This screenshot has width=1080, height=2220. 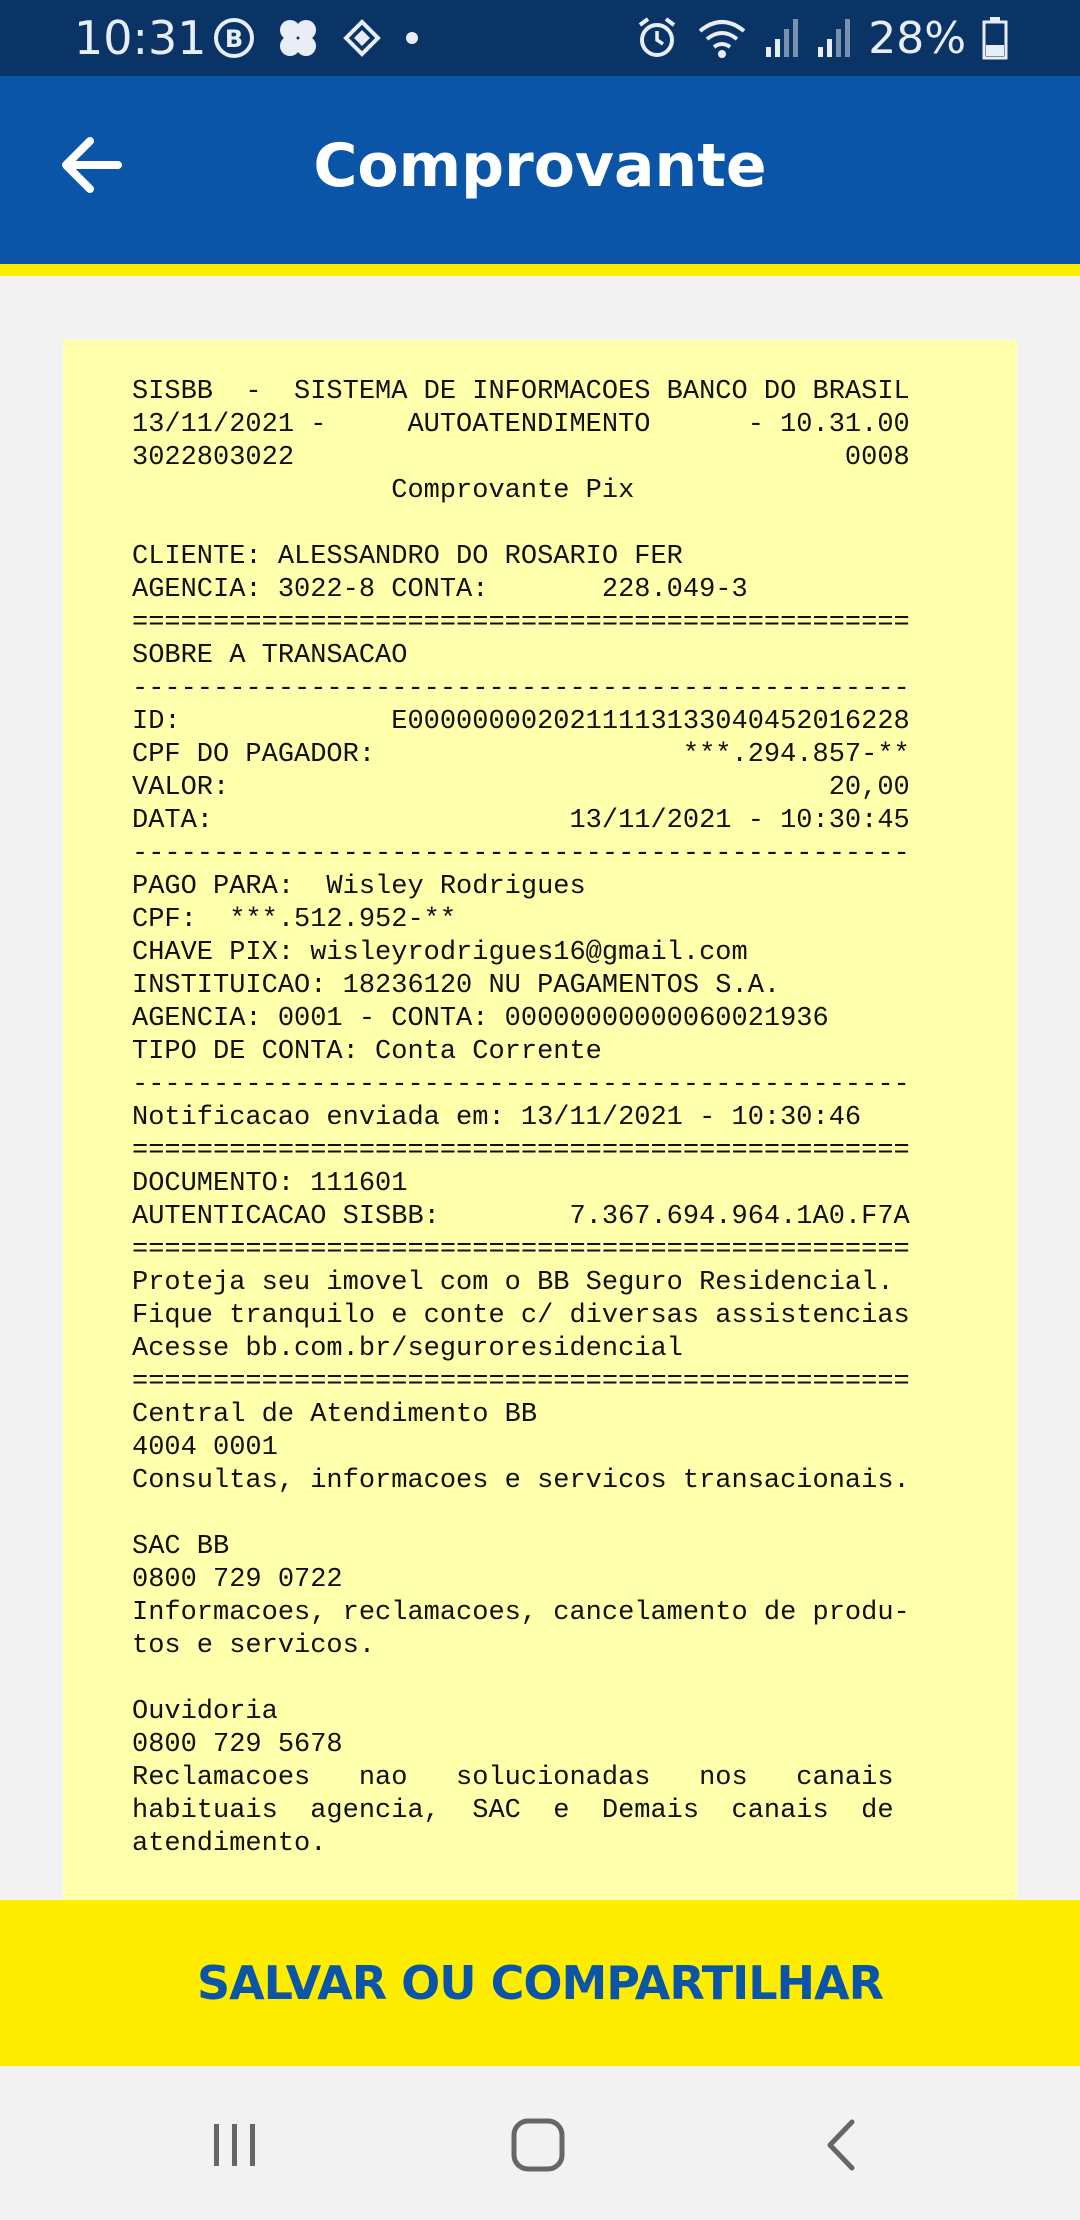 I want to click on alarm-icon, so click(x=657, y=37).